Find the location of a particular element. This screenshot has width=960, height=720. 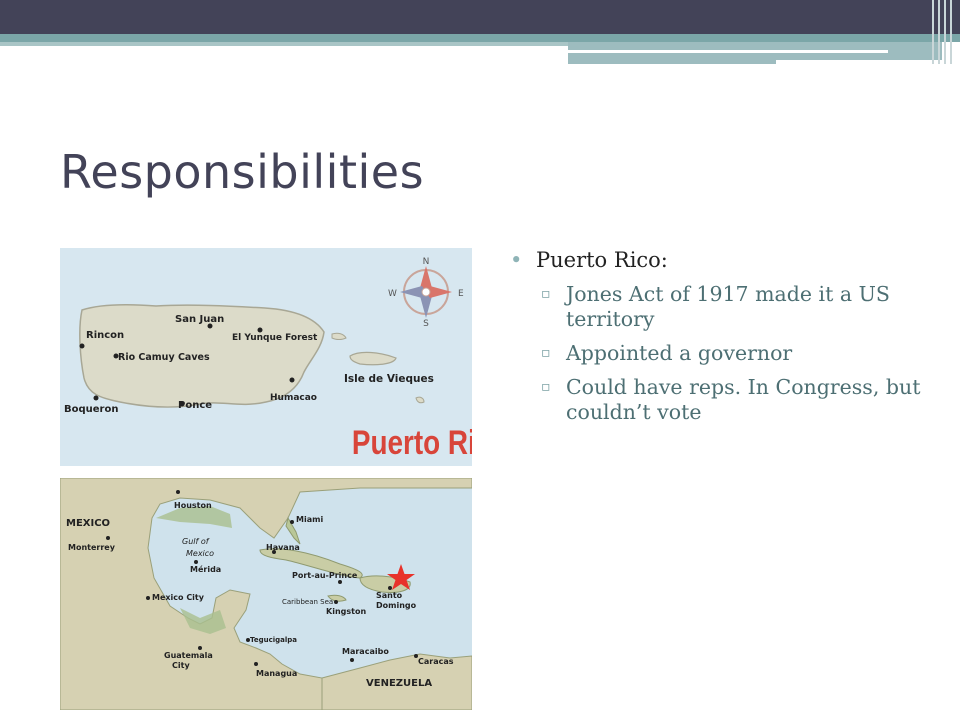

map-label-boqueron: Boqueron is located at coordinates (91, 409).